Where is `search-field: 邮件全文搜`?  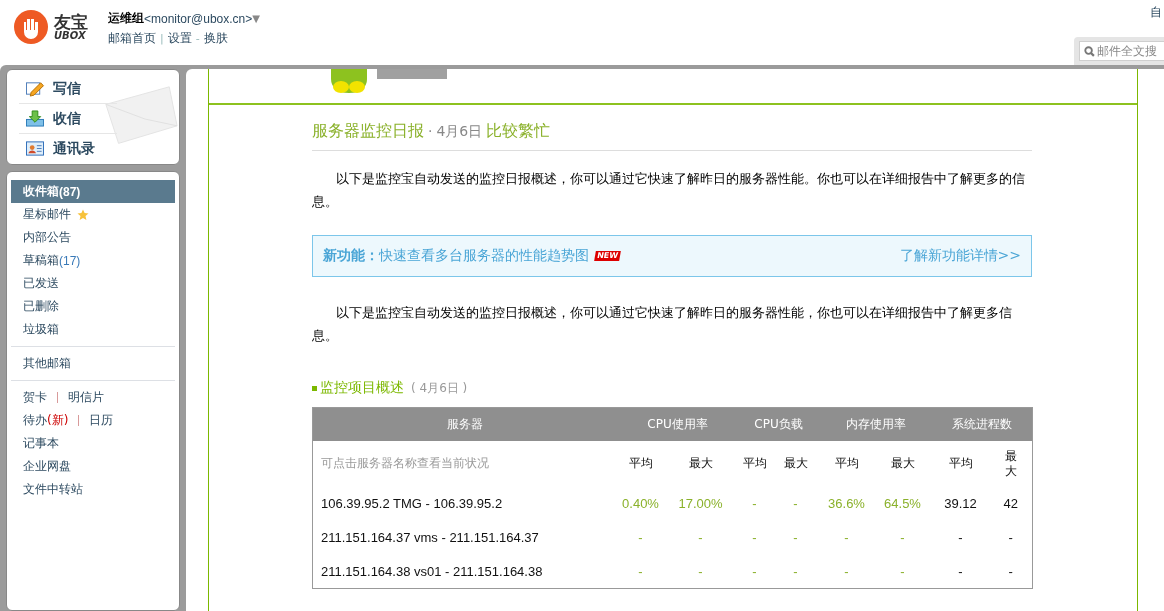 search-field: 邮件全文搜 is located at coordinates (1121, 51).